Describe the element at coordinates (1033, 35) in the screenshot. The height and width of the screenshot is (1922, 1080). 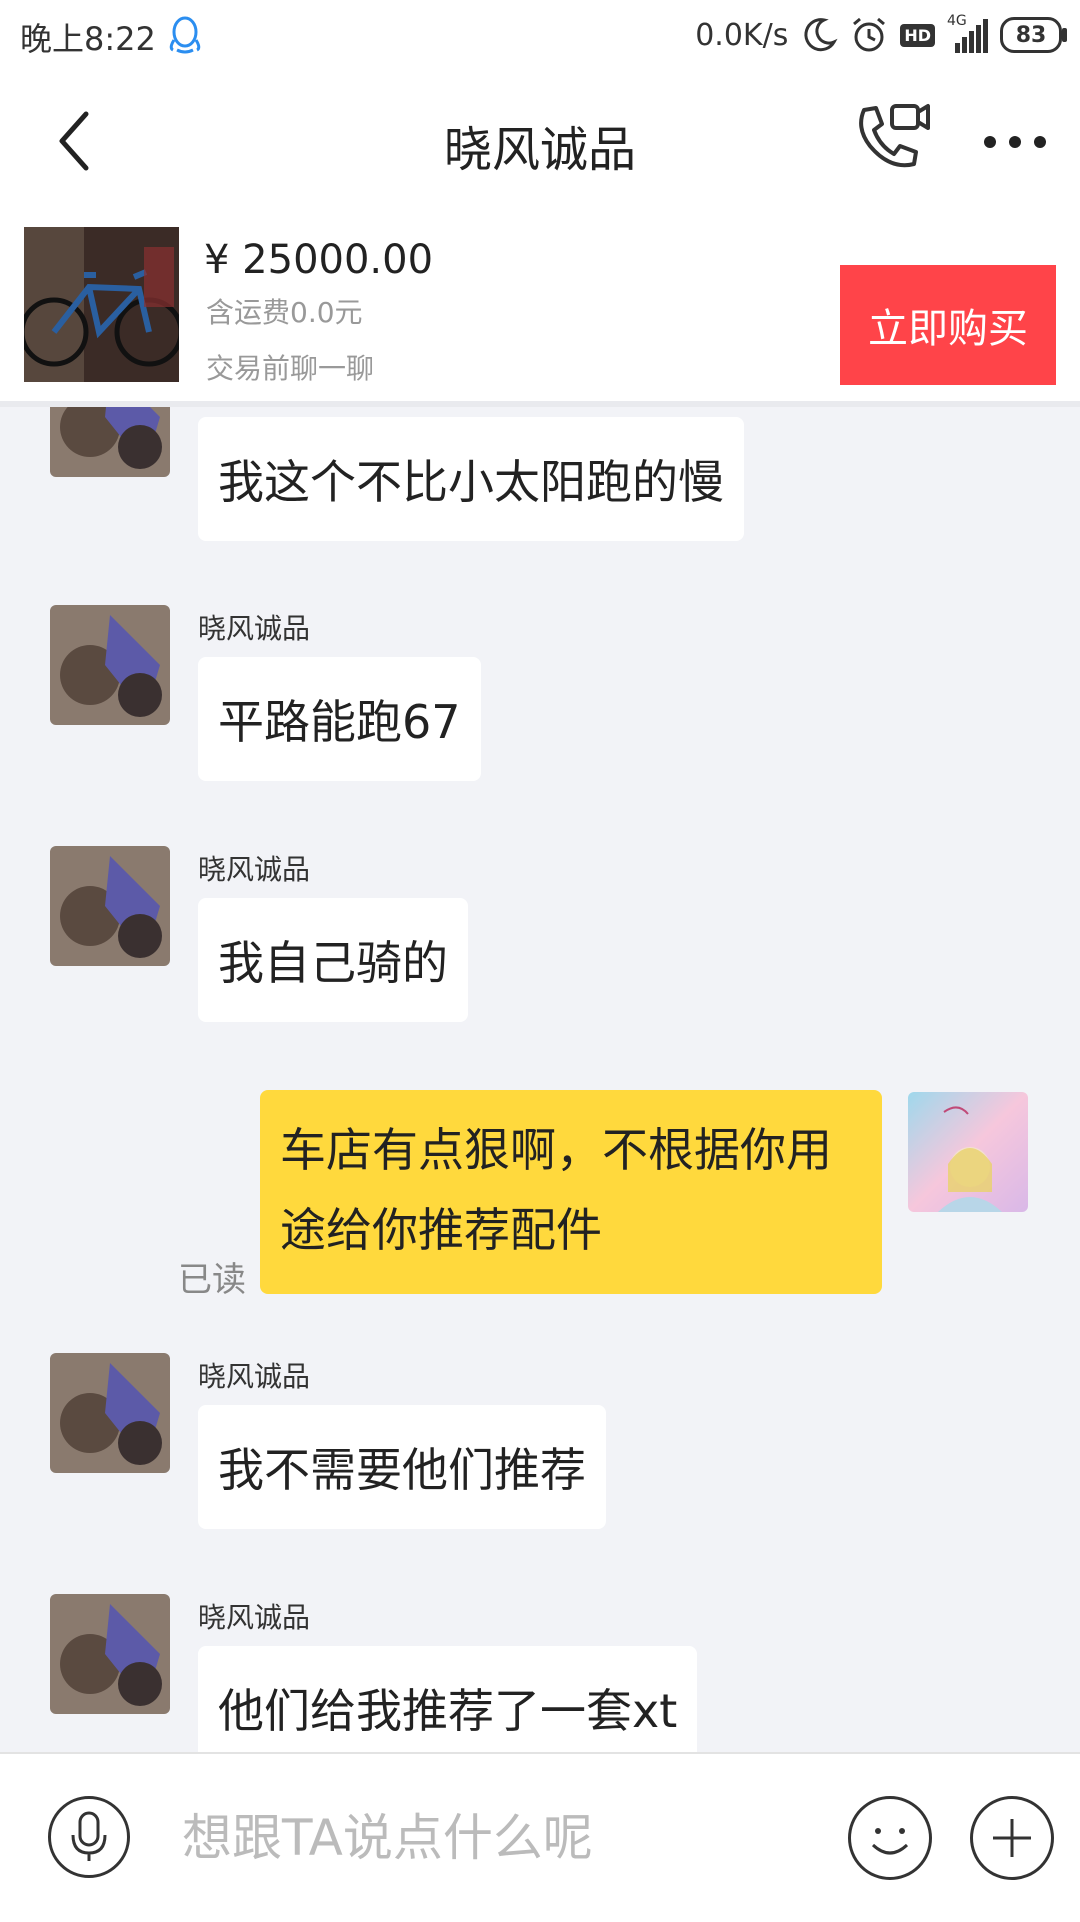
I see `battery-icon: 83` at that location.